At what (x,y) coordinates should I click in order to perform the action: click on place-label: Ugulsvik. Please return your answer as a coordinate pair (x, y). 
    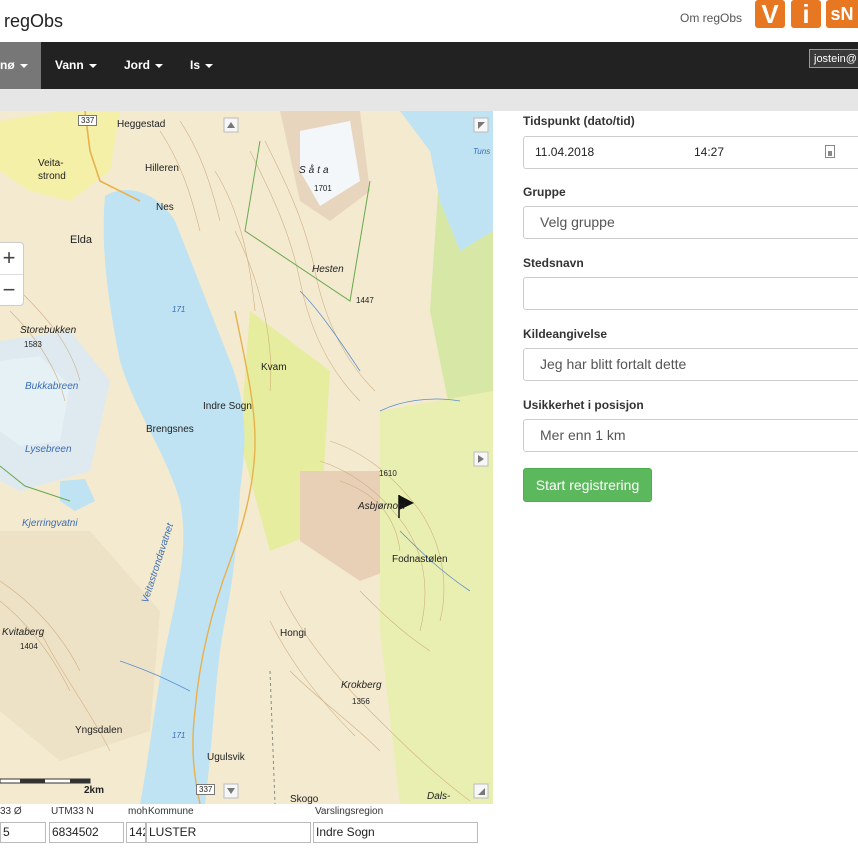
    Looking at the image, I should click on (226, 757).